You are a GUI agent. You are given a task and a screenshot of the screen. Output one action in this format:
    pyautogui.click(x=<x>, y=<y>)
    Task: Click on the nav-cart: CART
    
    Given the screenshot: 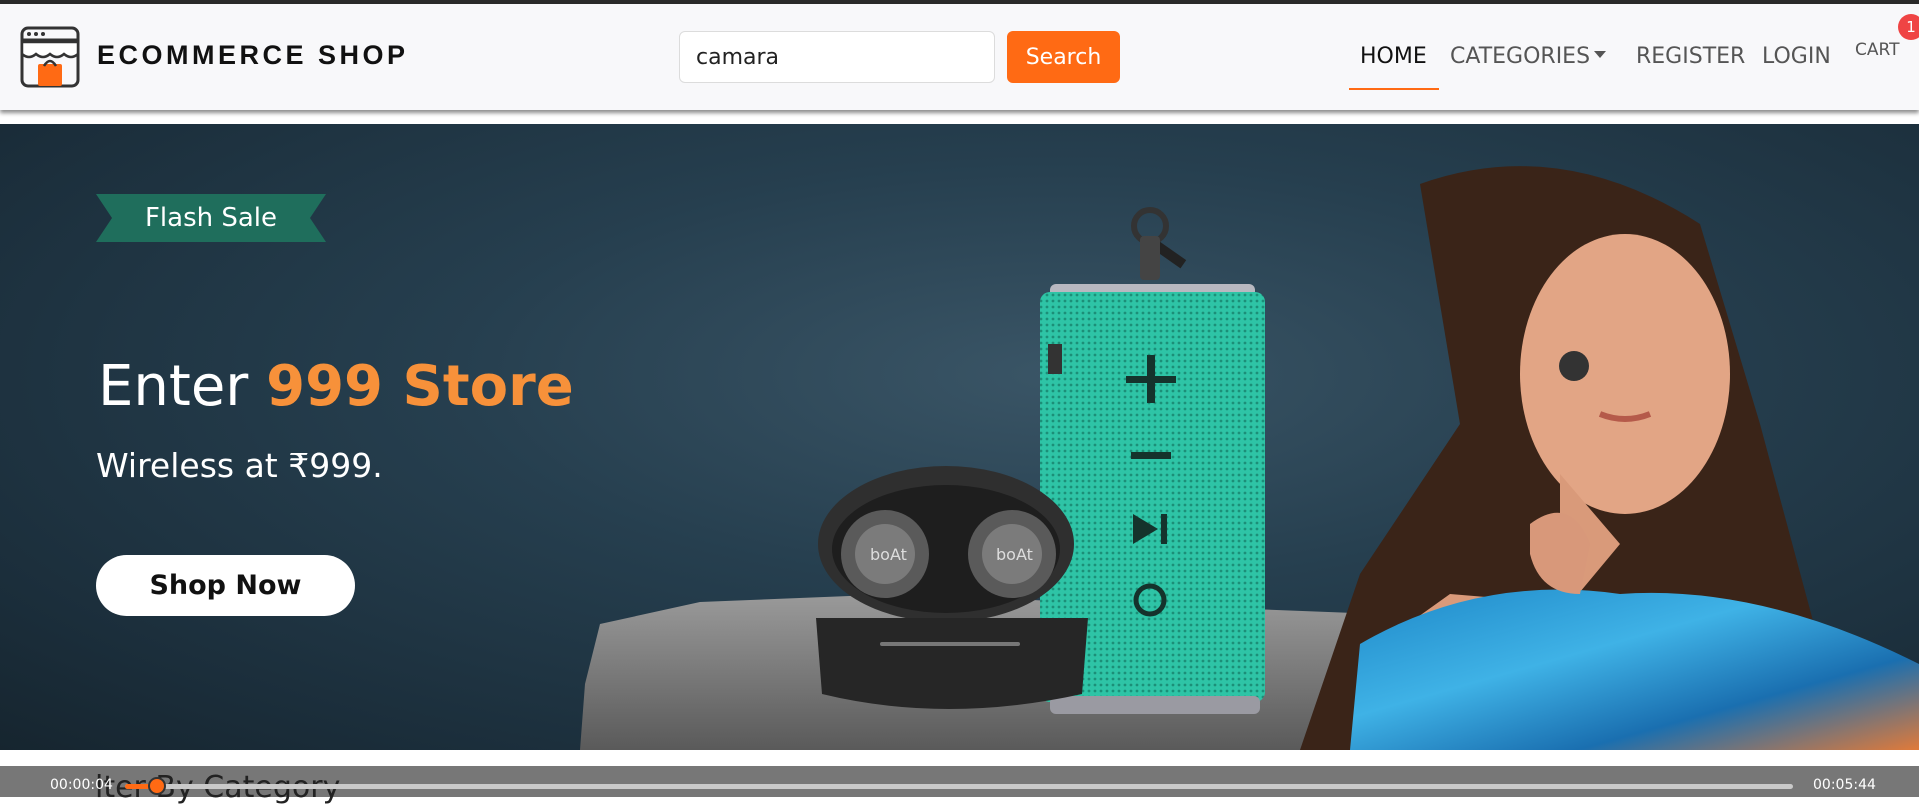 What is the action you would take?
    pyautogui.click(x=1877, y=50)
    